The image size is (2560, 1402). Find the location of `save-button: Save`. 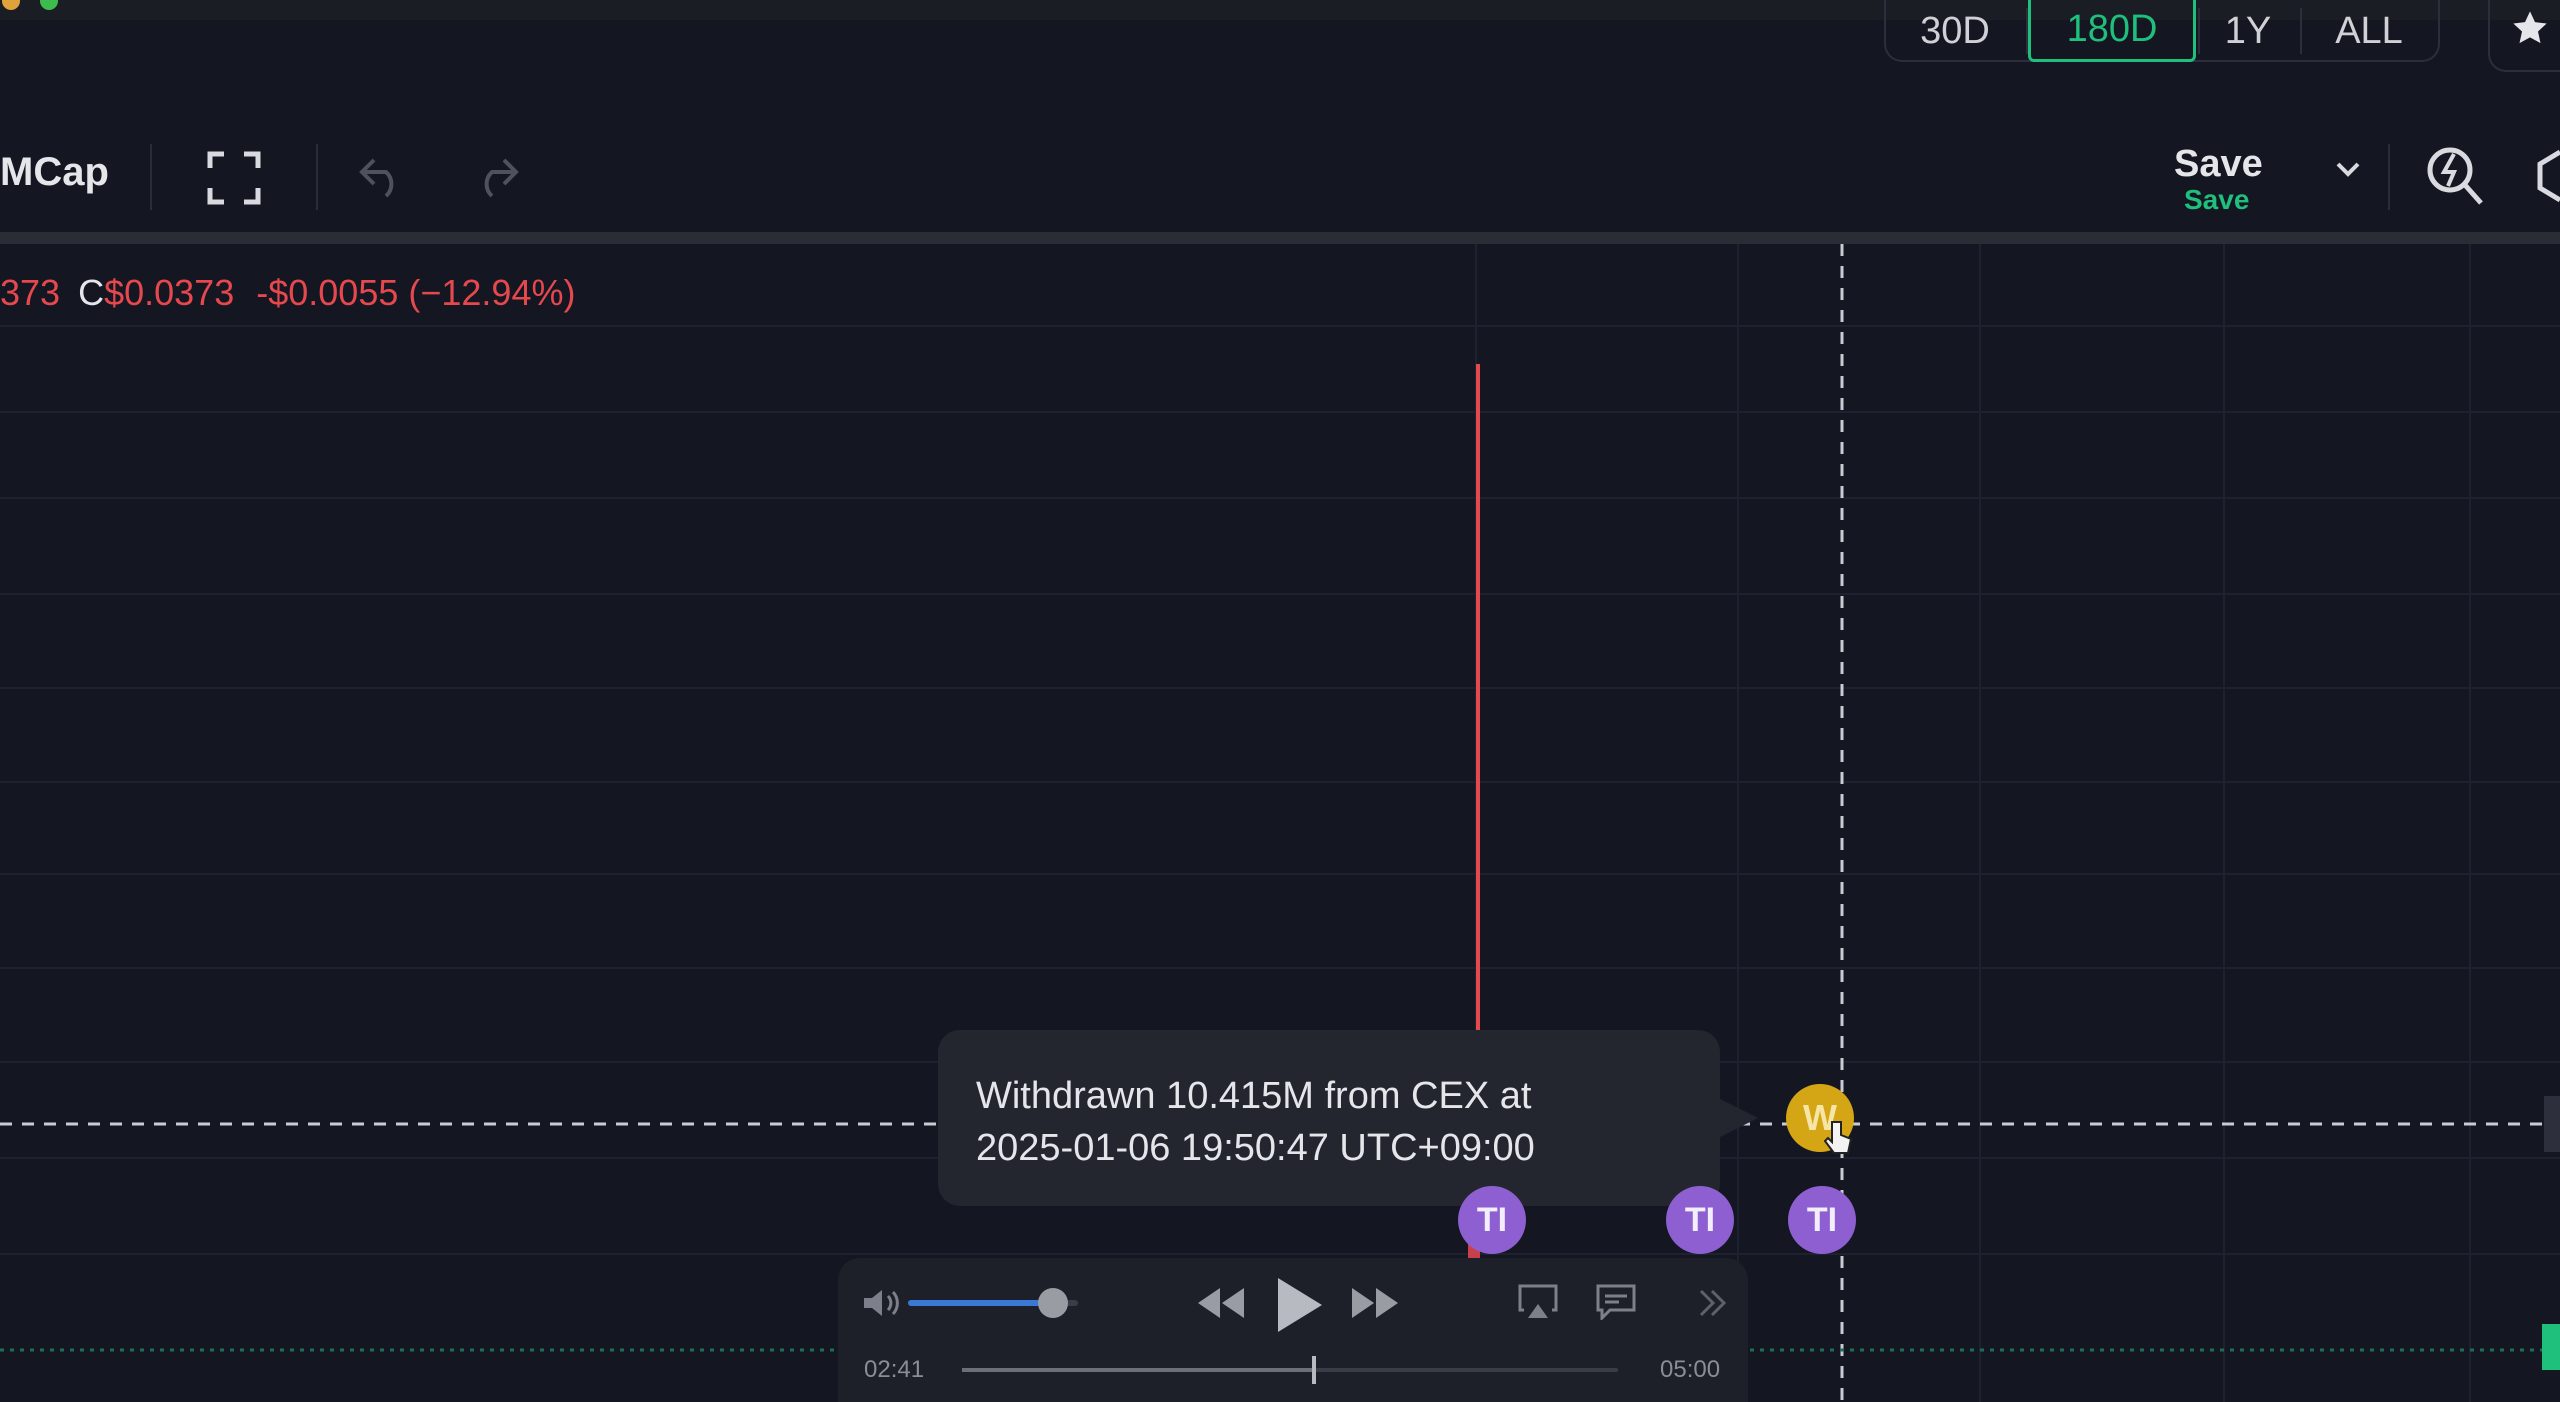

save-button: Save is located at coordinates (2218, 164).